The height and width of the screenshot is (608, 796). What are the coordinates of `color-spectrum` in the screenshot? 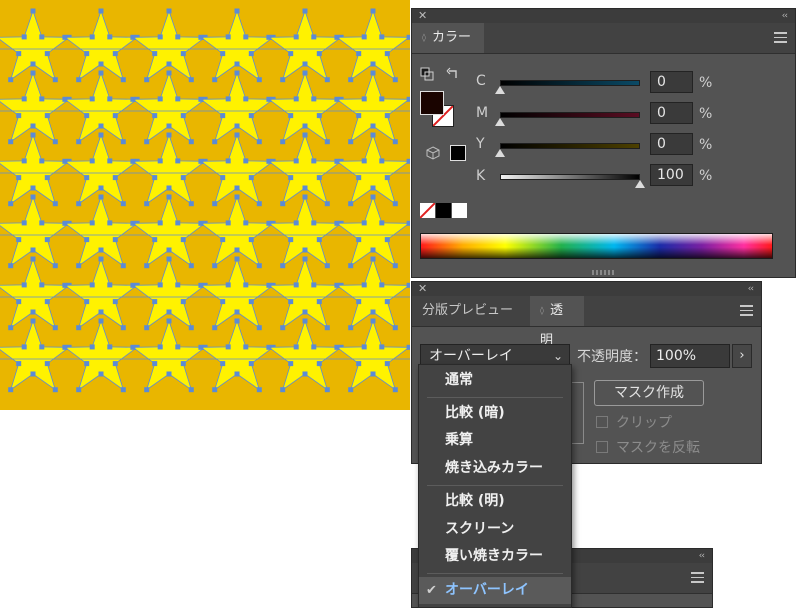 It's located at (596, 246).